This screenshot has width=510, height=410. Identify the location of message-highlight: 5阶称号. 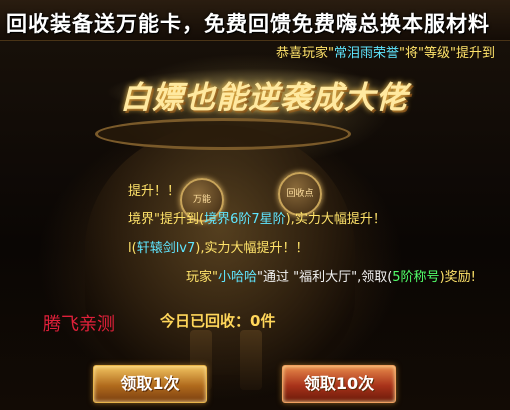
(416, 277).